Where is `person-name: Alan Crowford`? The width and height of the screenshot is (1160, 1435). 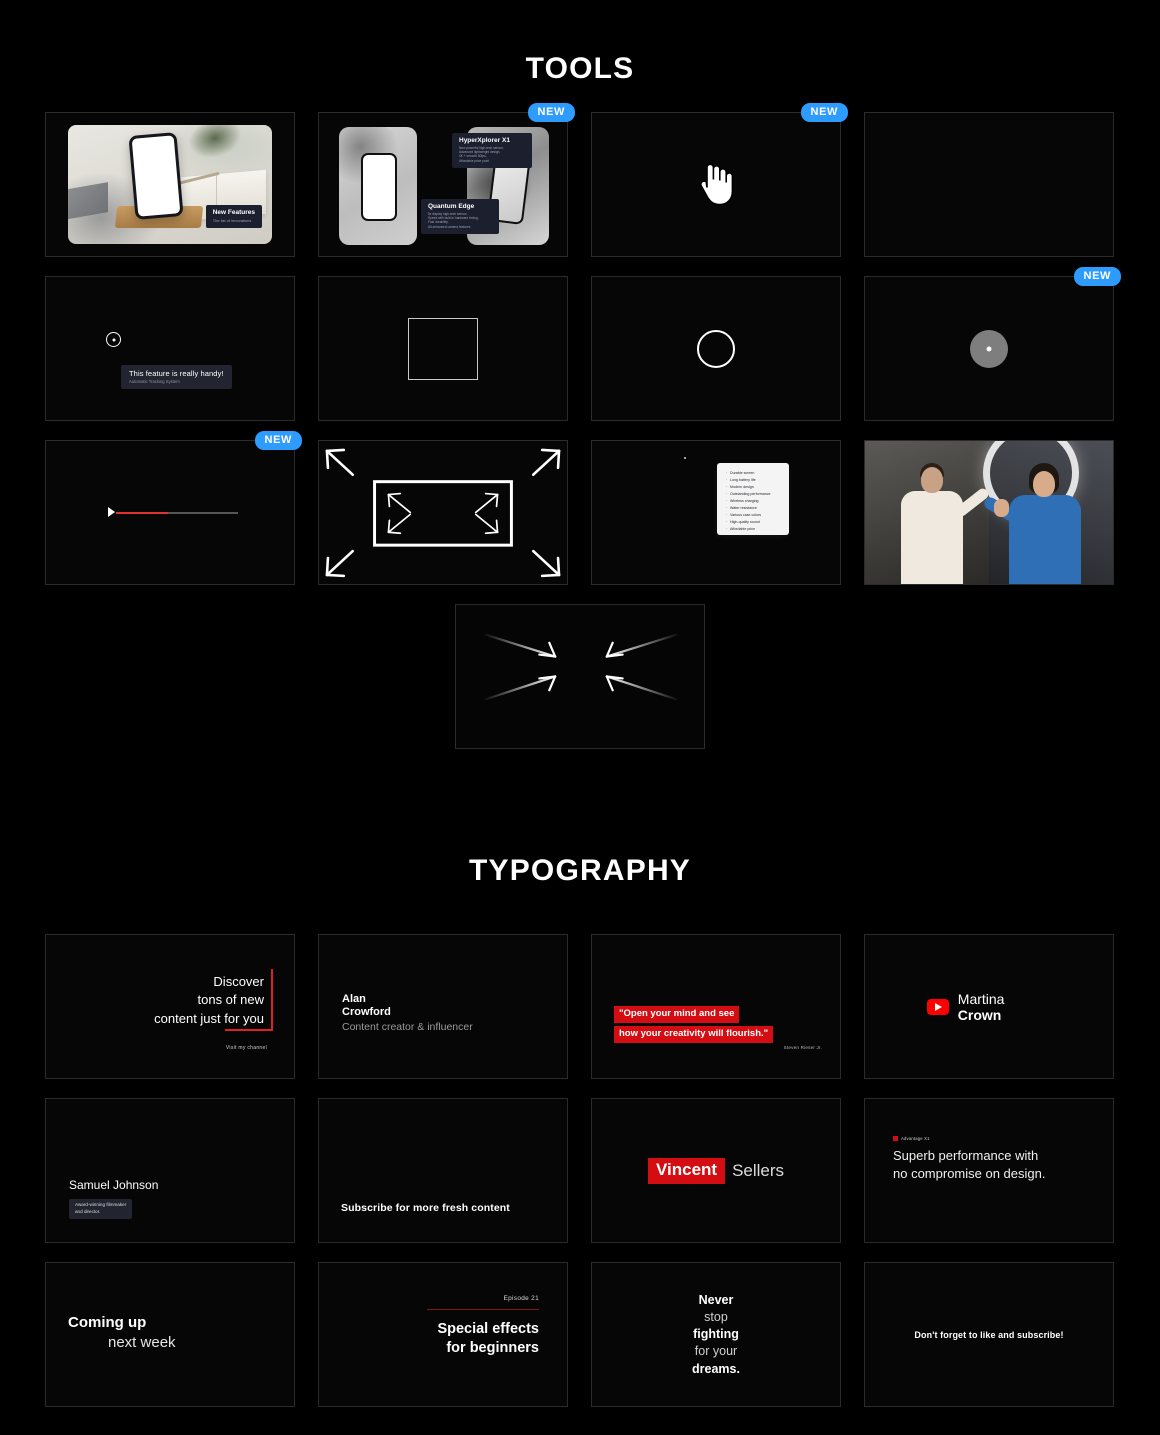 person-name: Alan Crowford is located at coordinates (366, 1006).